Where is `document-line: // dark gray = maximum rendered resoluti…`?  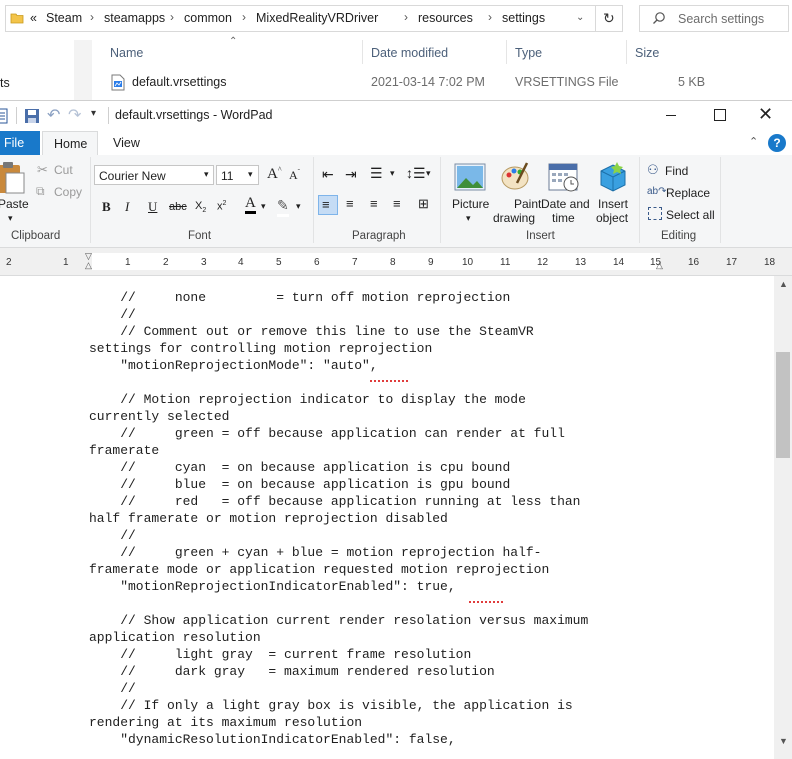 document-line: // dark gray = maximum rendered resoluti… is located at coordinates (291, 671).